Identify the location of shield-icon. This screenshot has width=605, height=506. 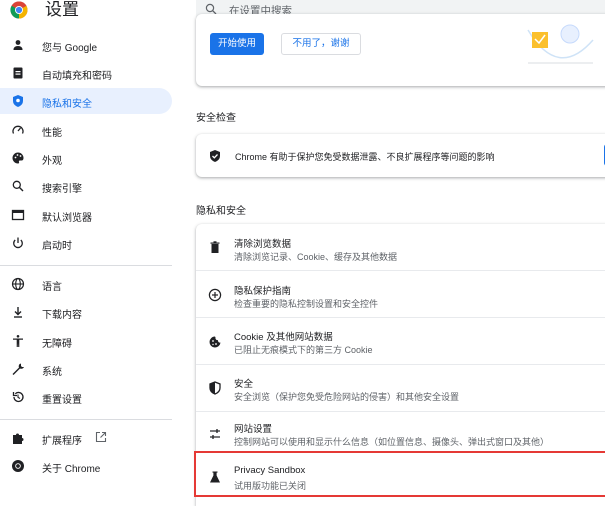
(18, 101).